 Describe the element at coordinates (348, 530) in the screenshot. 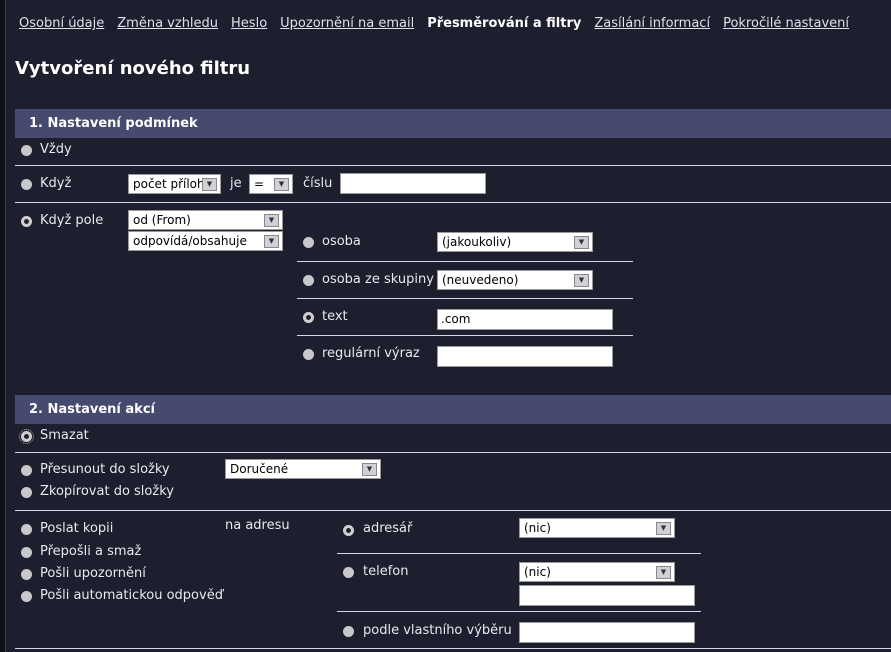

I see `radio-addressbook` at that location.